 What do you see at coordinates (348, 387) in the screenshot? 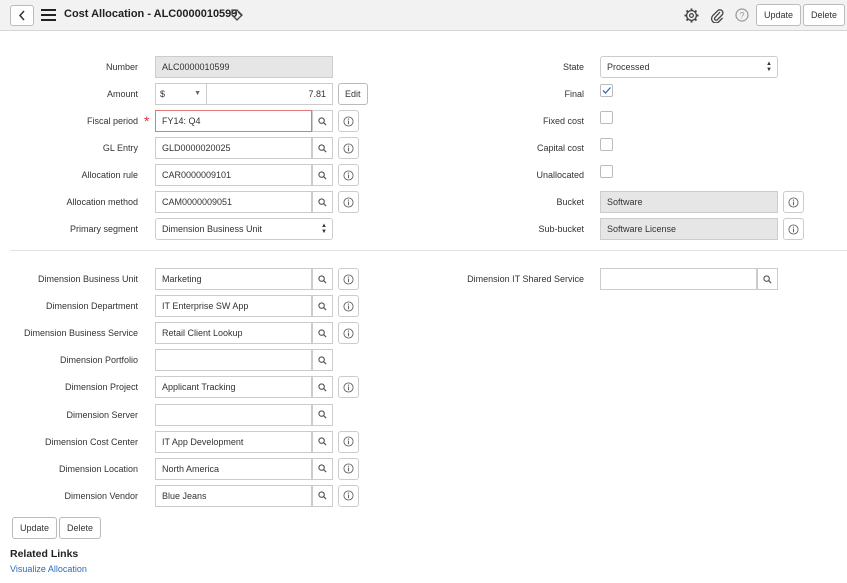
I see `dimension-project-info-button` at bounding box center [348, 387].